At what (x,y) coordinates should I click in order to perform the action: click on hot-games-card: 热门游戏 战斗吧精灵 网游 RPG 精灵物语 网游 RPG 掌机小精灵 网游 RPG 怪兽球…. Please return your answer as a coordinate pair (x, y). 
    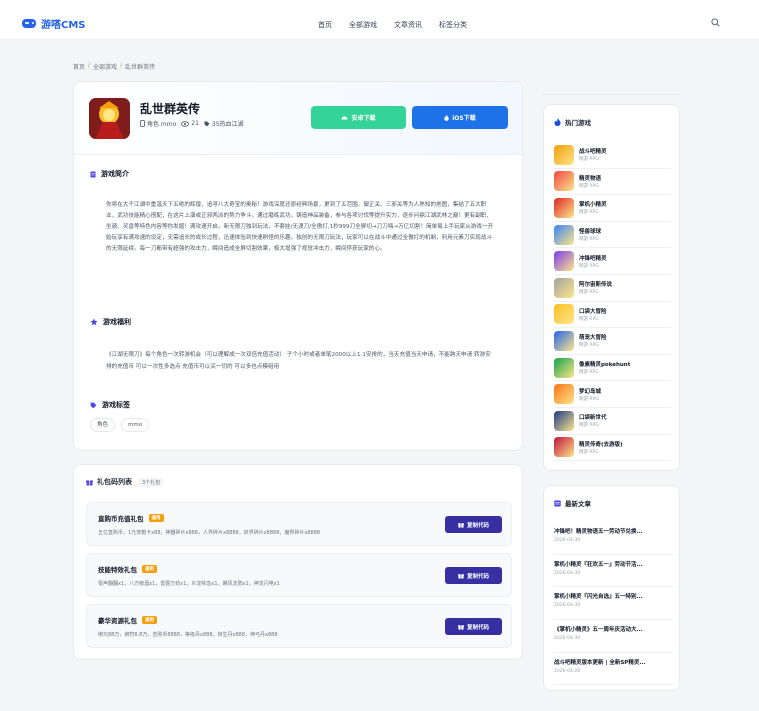
    Looking at the image, I should click on (611, 287).